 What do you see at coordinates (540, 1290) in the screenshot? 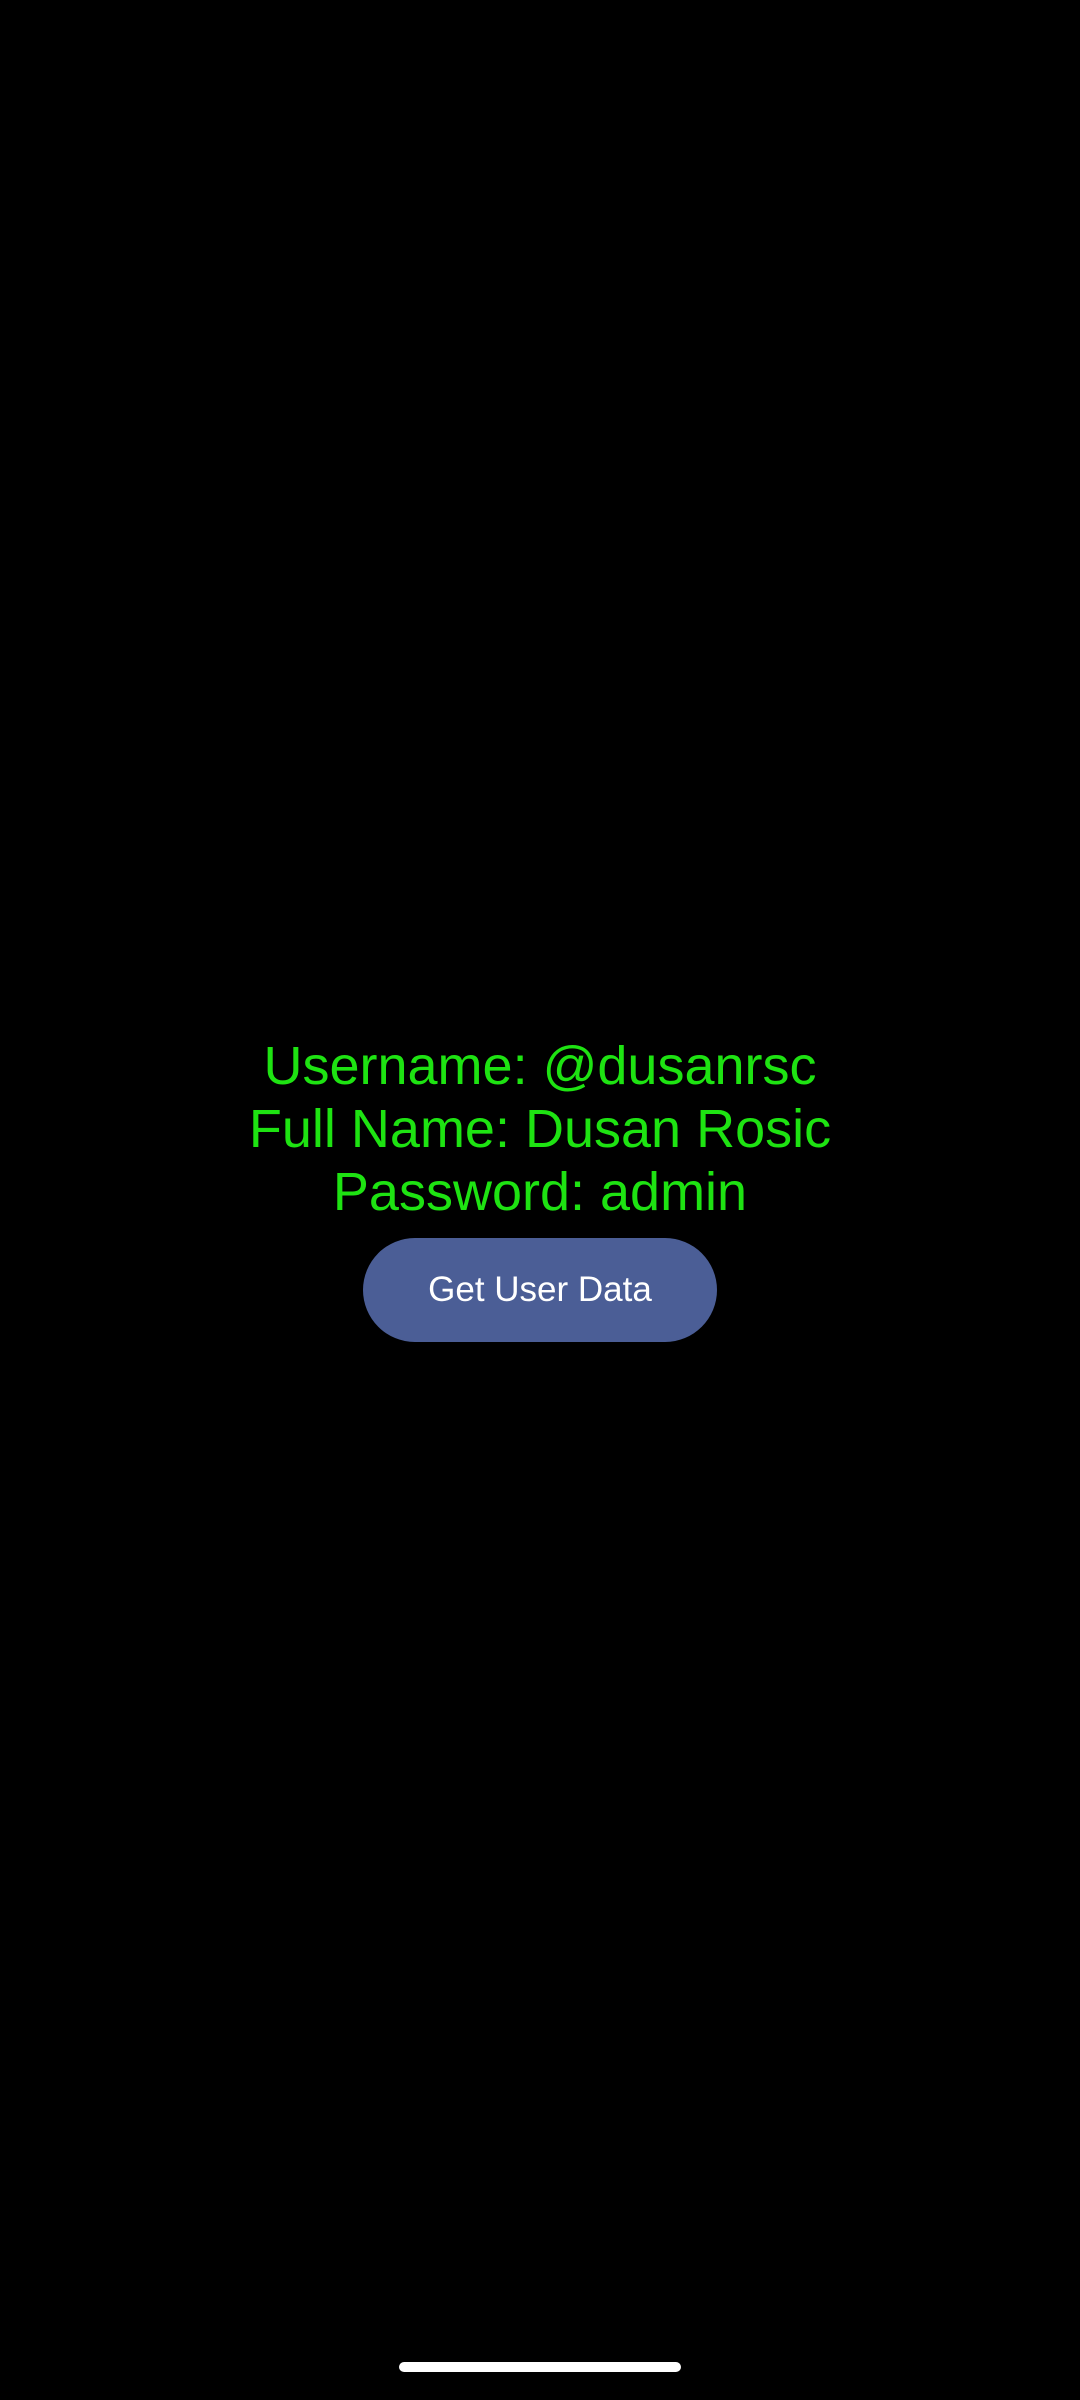
I see `get-user-data-button: Get User Data` at bounding box center [540, 1290].